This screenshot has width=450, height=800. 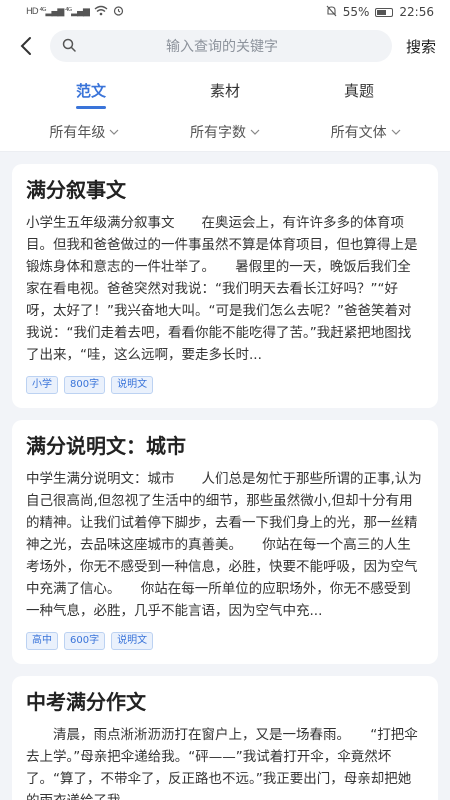 What do you see at coordinates (85, 641) in the screenshot?
I see `tag-wordcount: 600字` at bounding box center [85, 641].